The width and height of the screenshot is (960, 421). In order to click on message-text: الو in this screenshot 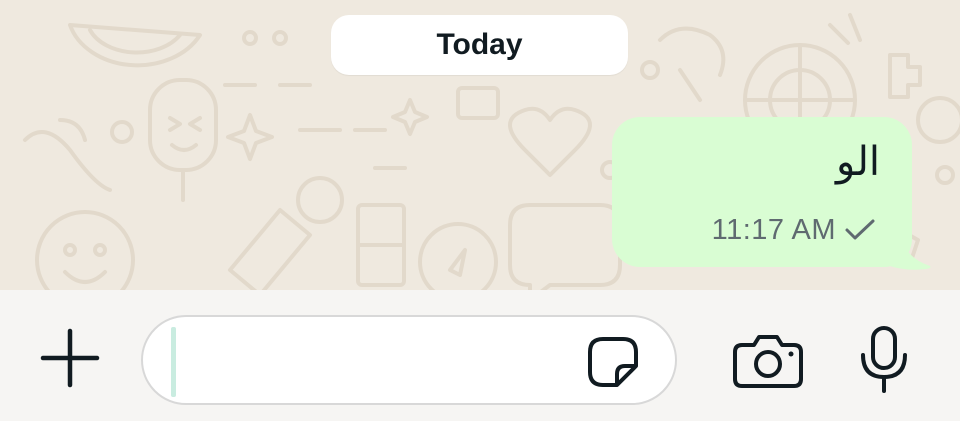, I will do `click(858, 162)`.